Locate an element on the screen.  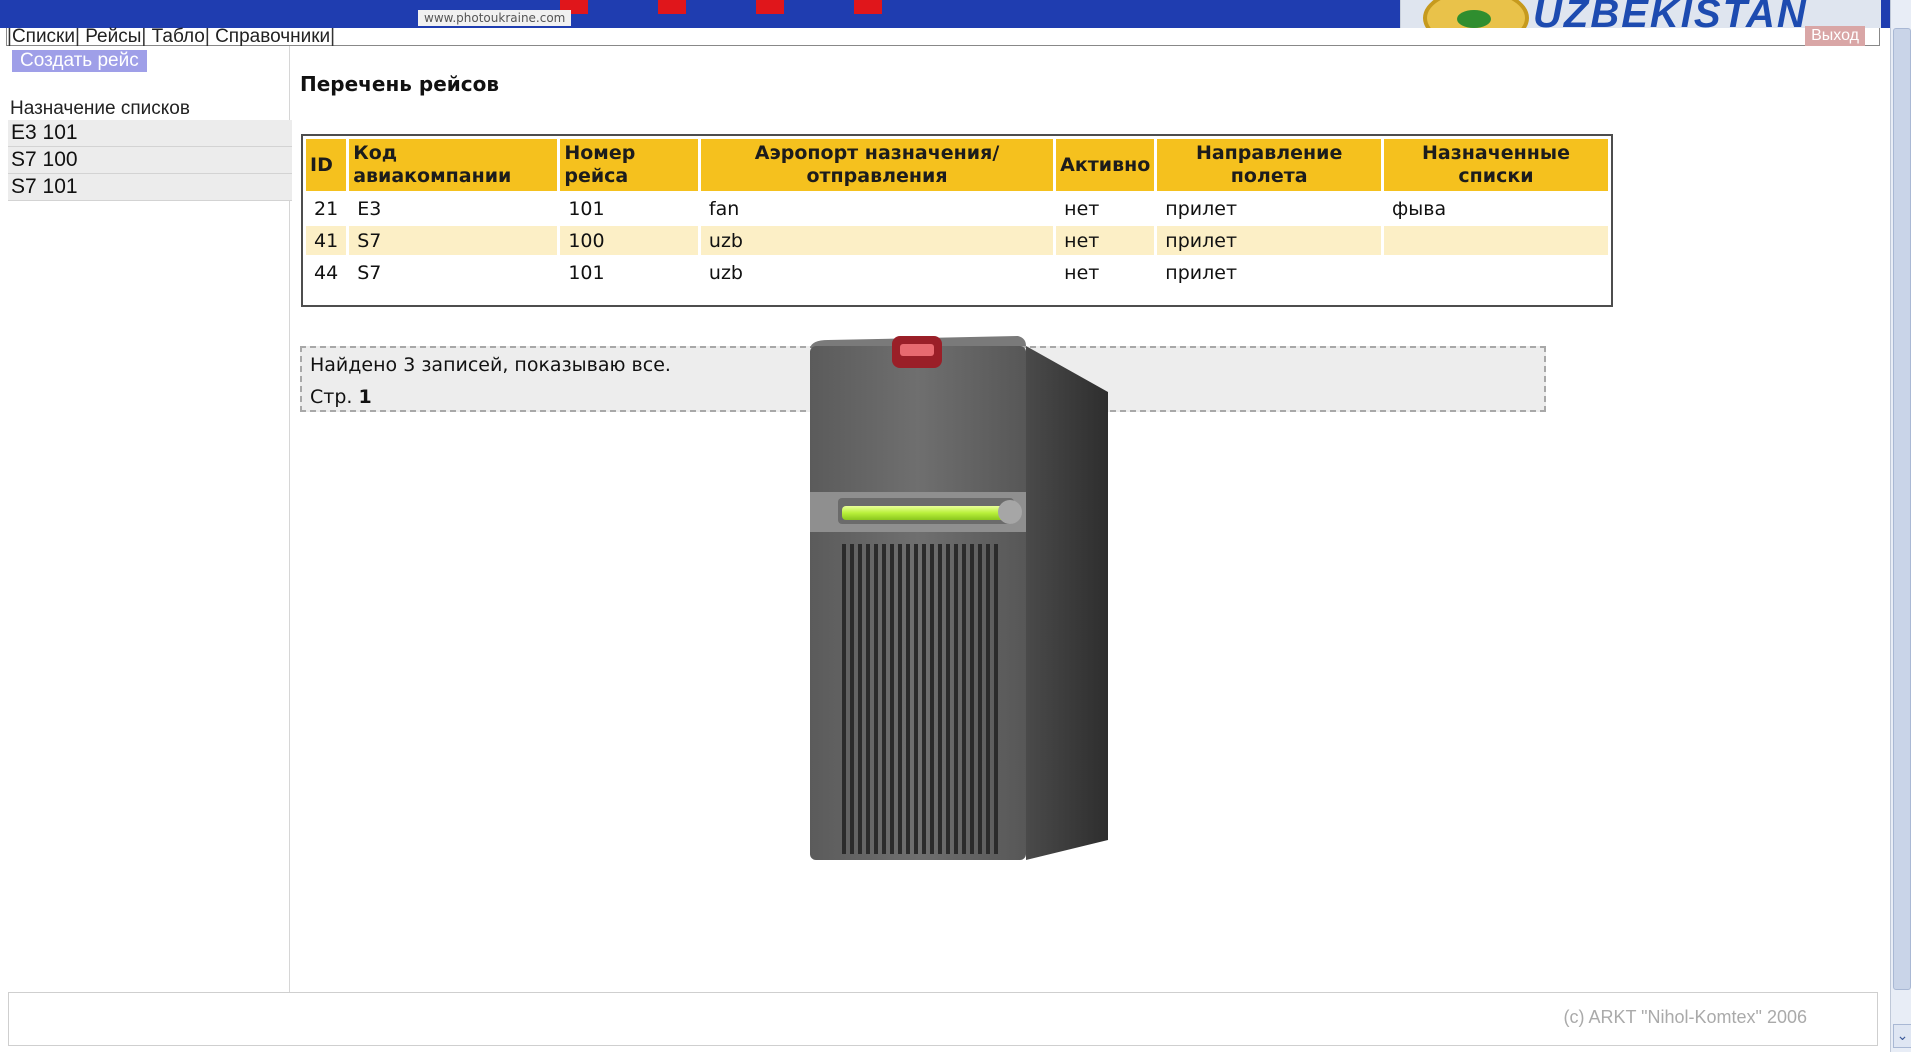
page-indicator: Стр. 1 is located at coordinates (341, 397).